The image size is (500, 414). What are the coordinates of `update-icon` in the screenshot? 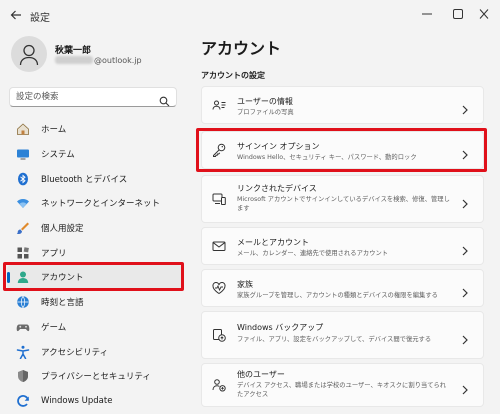 It's located at (23, 401).